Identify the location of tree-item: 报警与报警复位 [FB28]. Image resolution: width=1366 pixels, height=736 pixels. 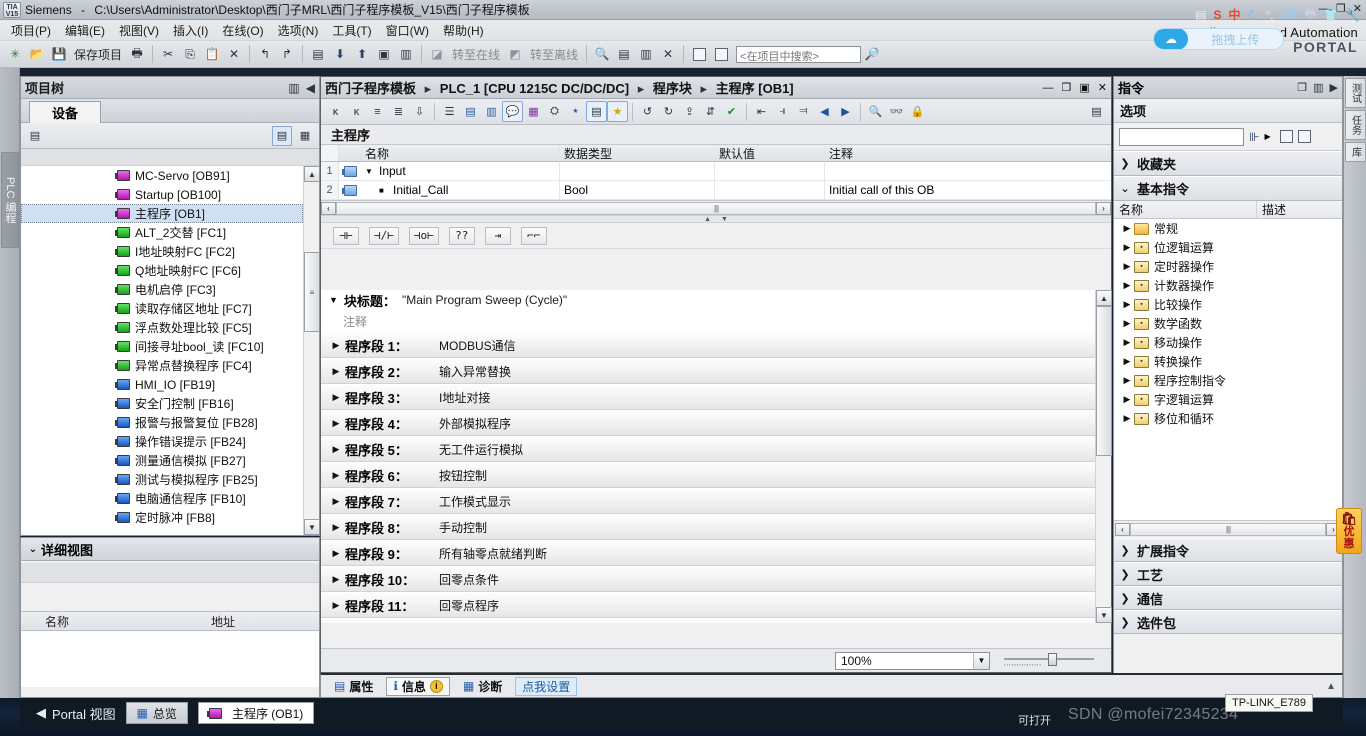
(162, 422).